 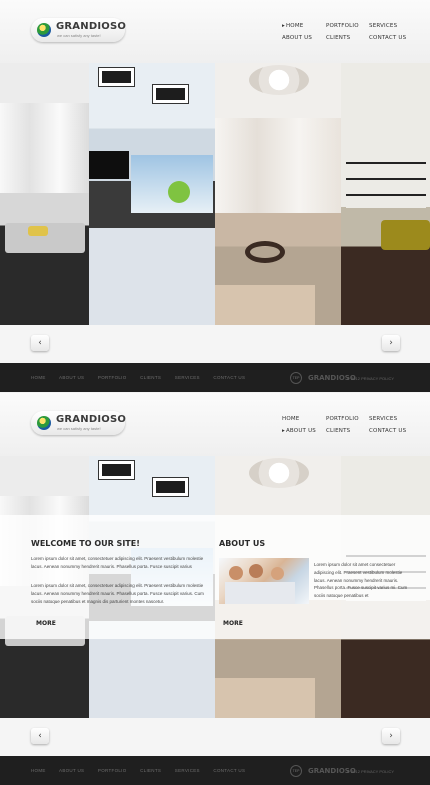 What do you see at coordinates (109, 165) in the screenshot?
I see `tv-decor` at bounding box center [109, 165].